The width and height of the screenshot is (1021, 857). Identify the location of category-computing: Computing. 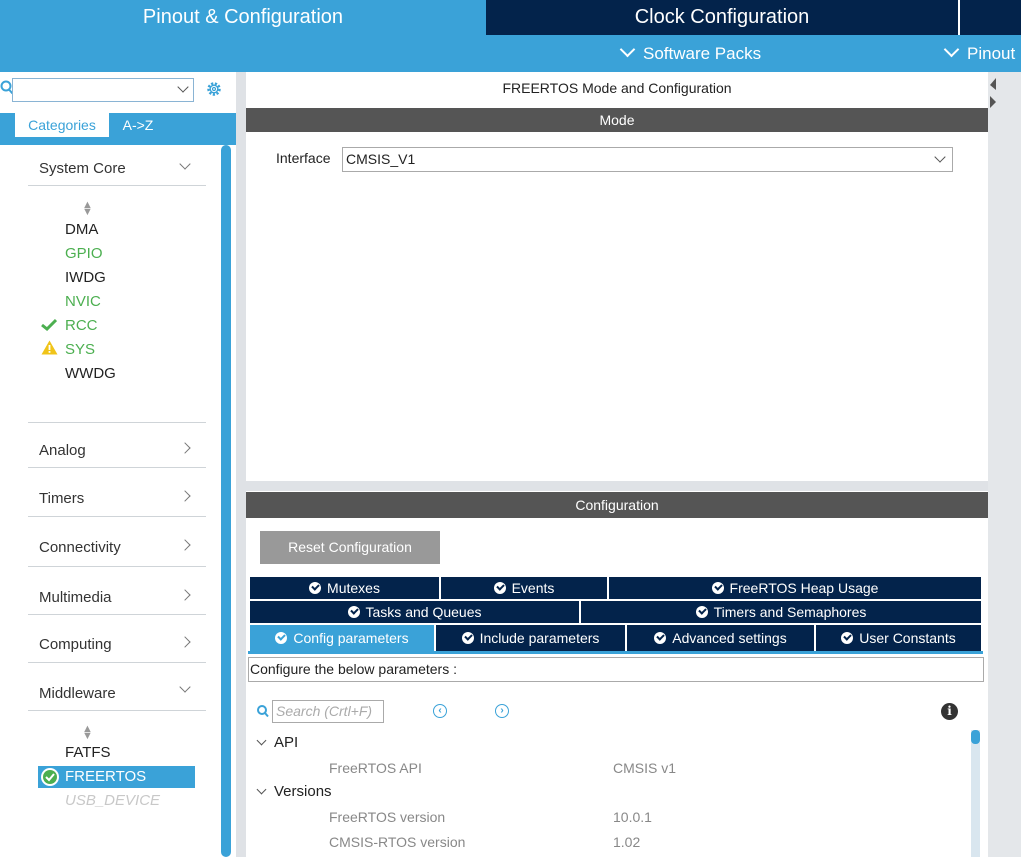
(75, 644).